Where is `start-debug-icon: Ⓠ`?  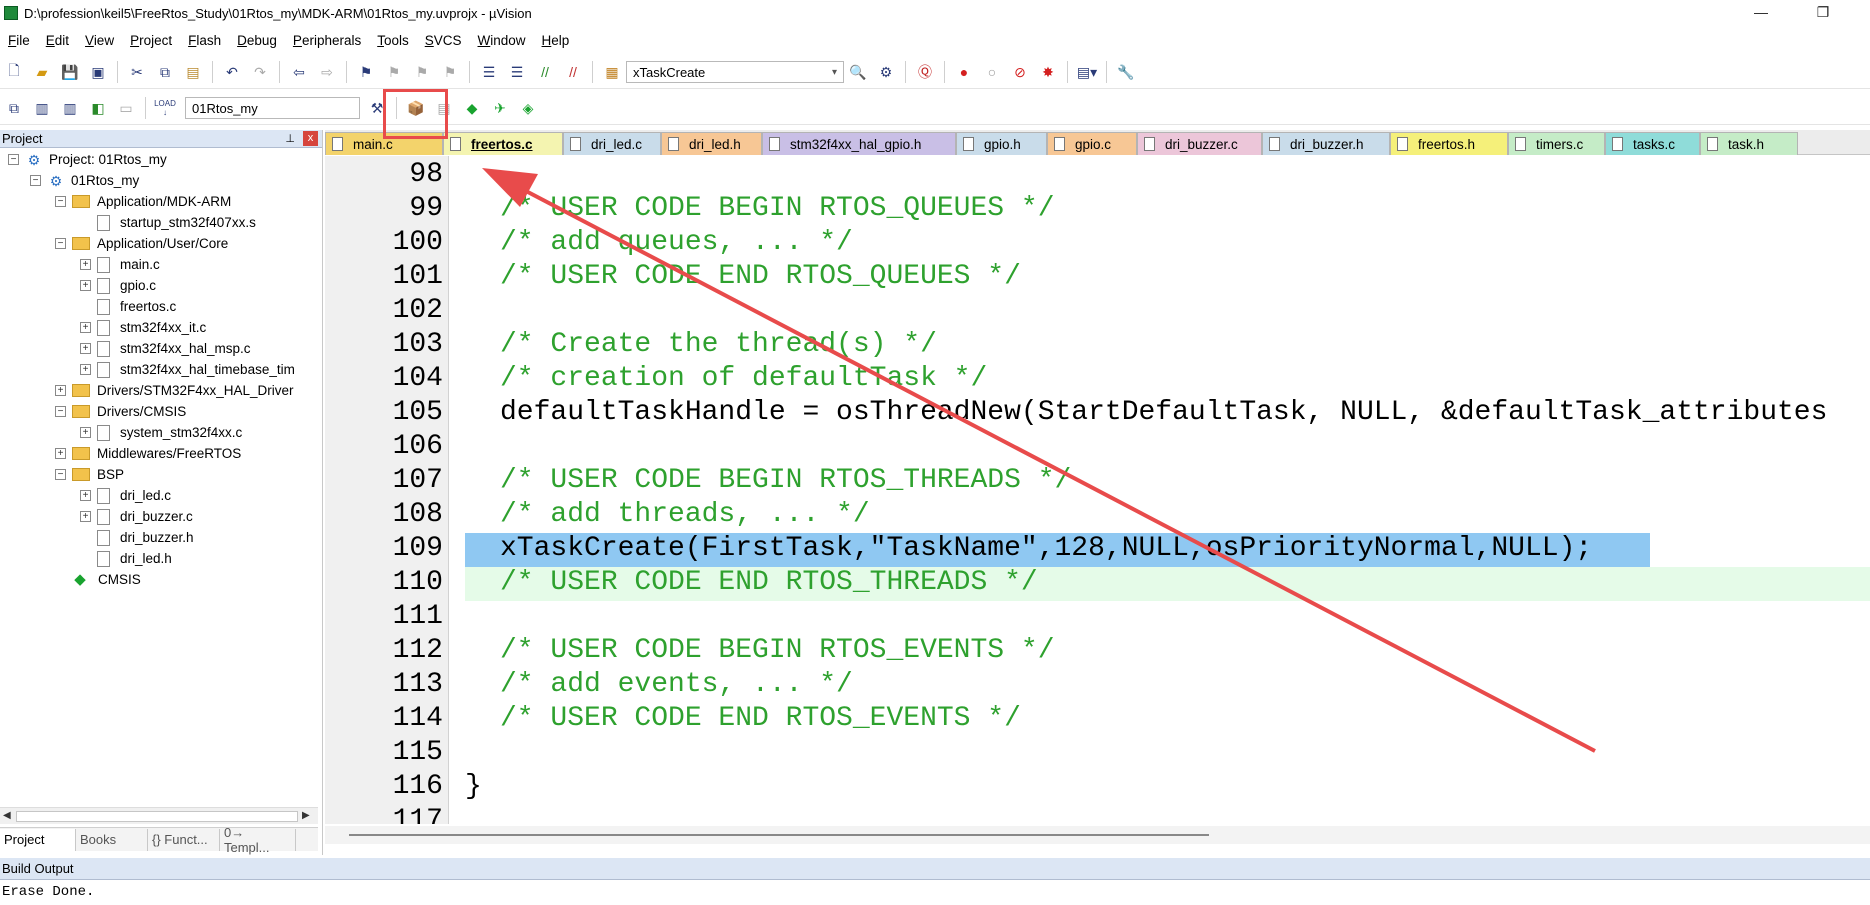 start-debug-icon: Ⓠ is located at coordinates (925, 72).